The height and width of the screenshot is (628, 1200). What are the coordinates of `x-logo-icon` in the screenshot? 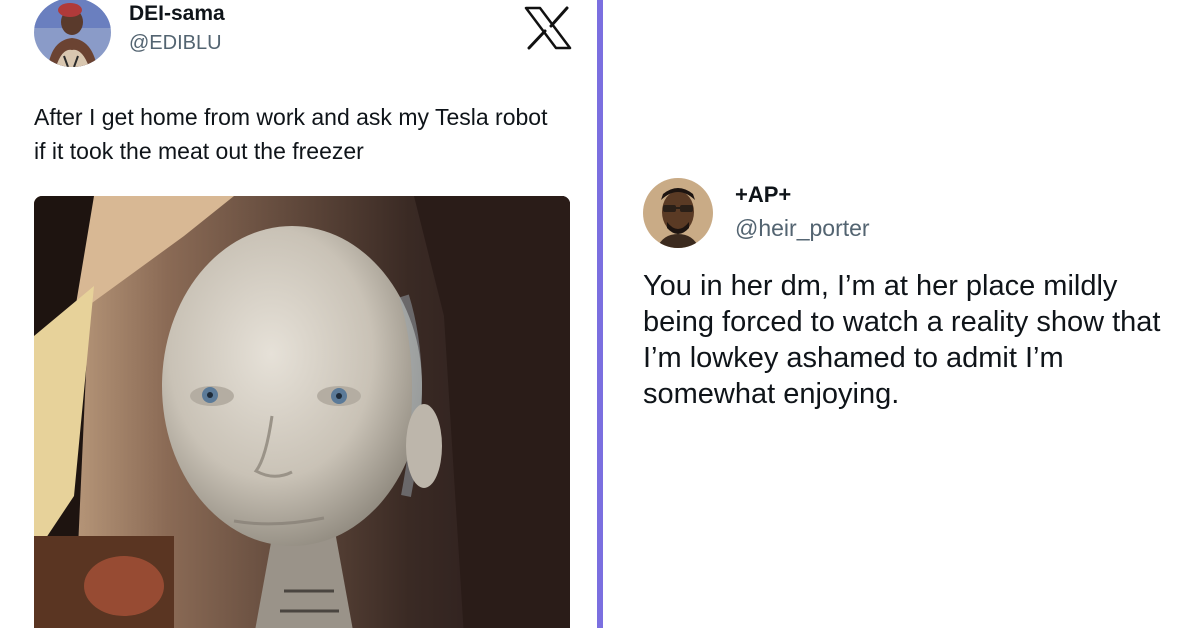 It's located at (548, 28).